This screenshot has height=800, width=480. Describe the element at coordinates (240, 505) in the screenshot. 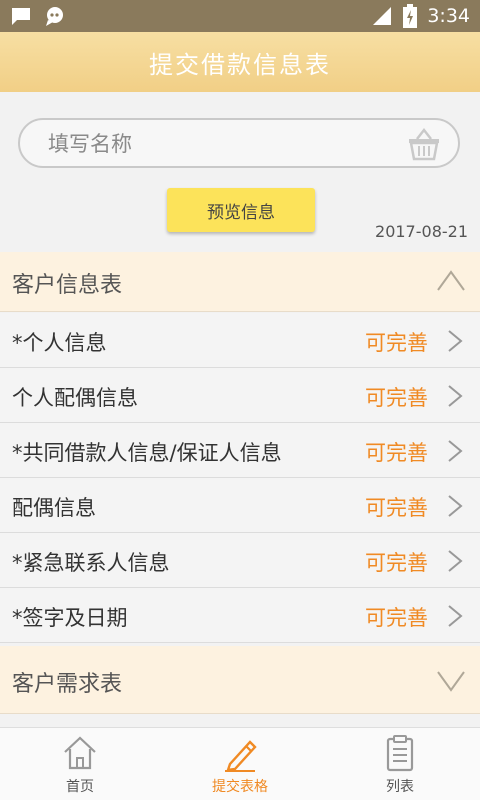

I see `list-item-spouse-info: 配偶信息 可完善` at that location.